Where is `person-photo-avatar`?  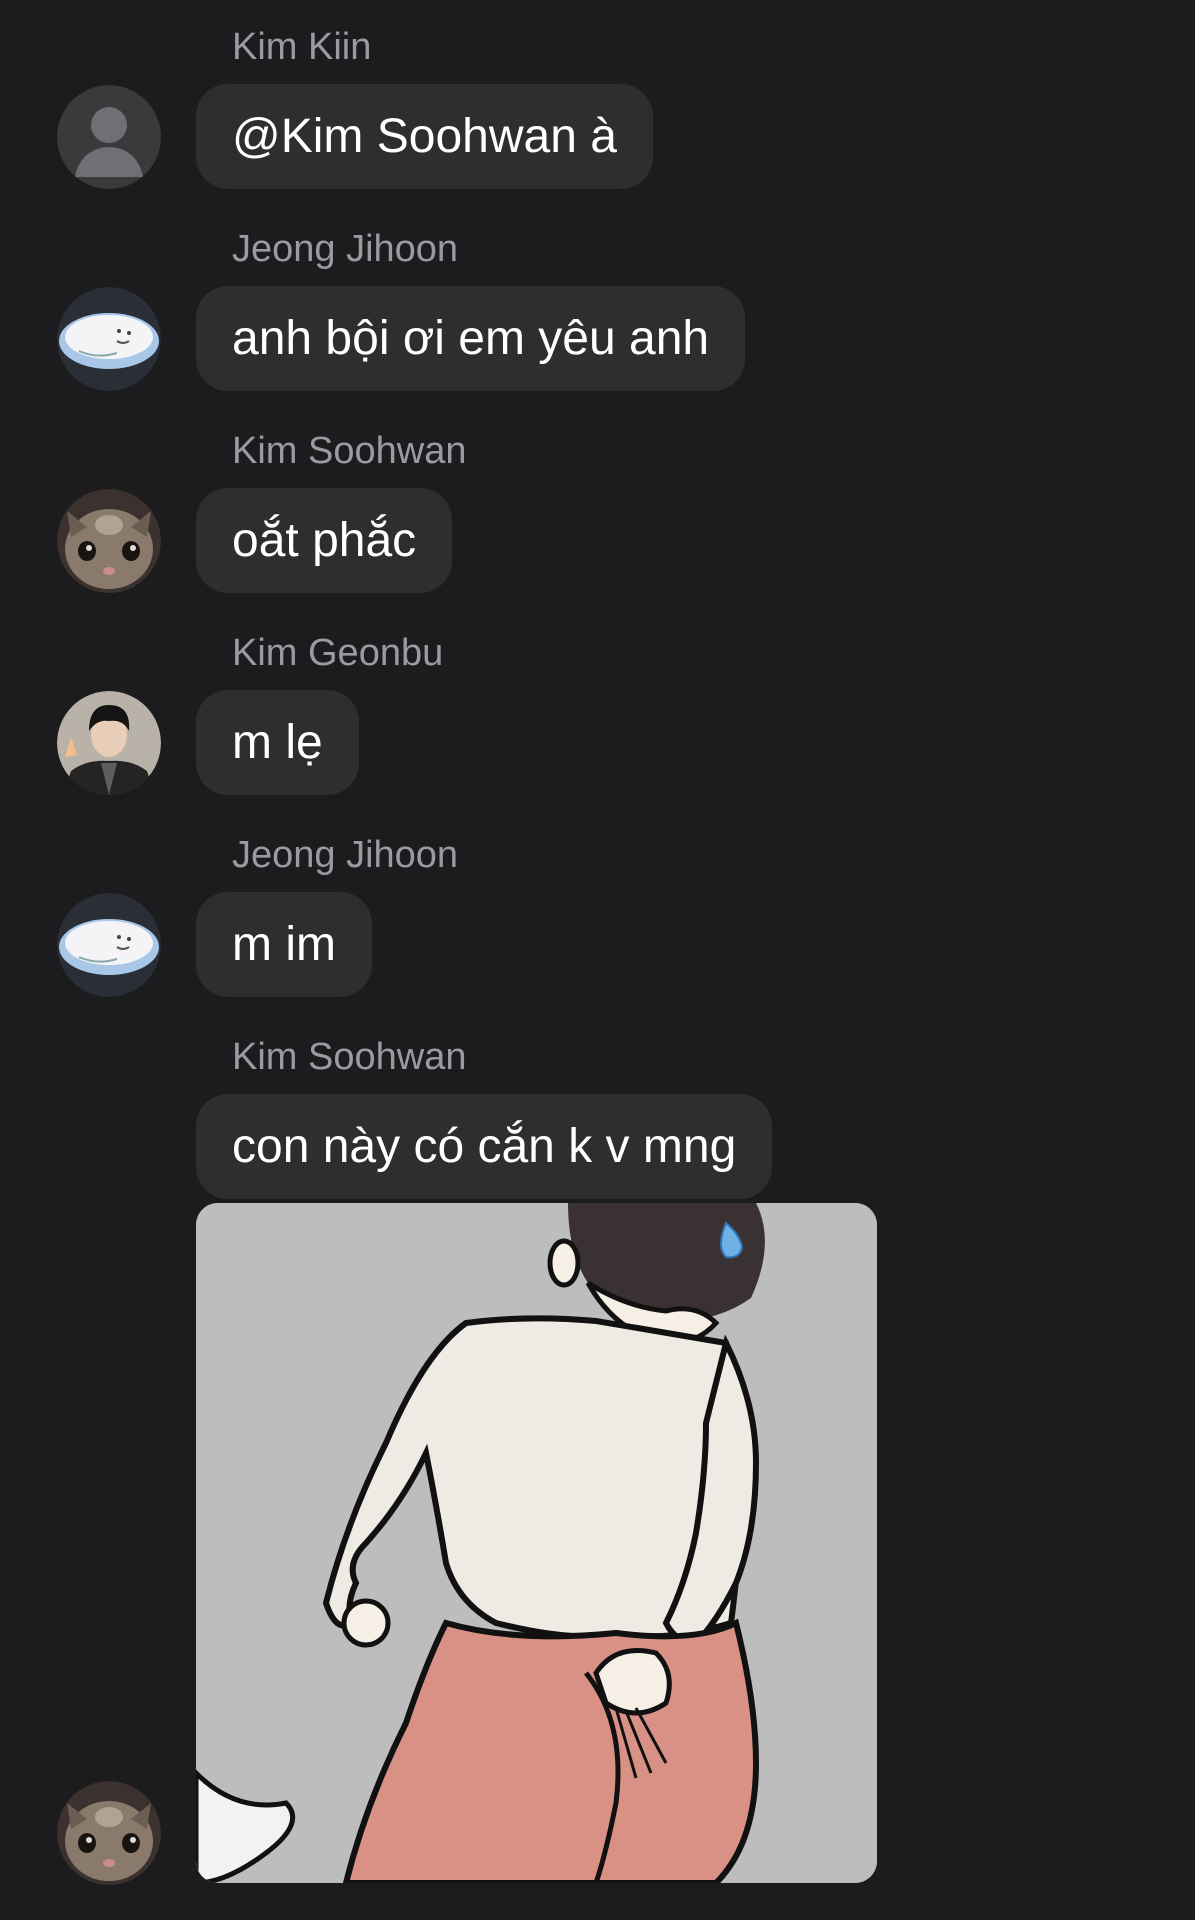
person-photo-avatar is located at coordinates (109, 743).